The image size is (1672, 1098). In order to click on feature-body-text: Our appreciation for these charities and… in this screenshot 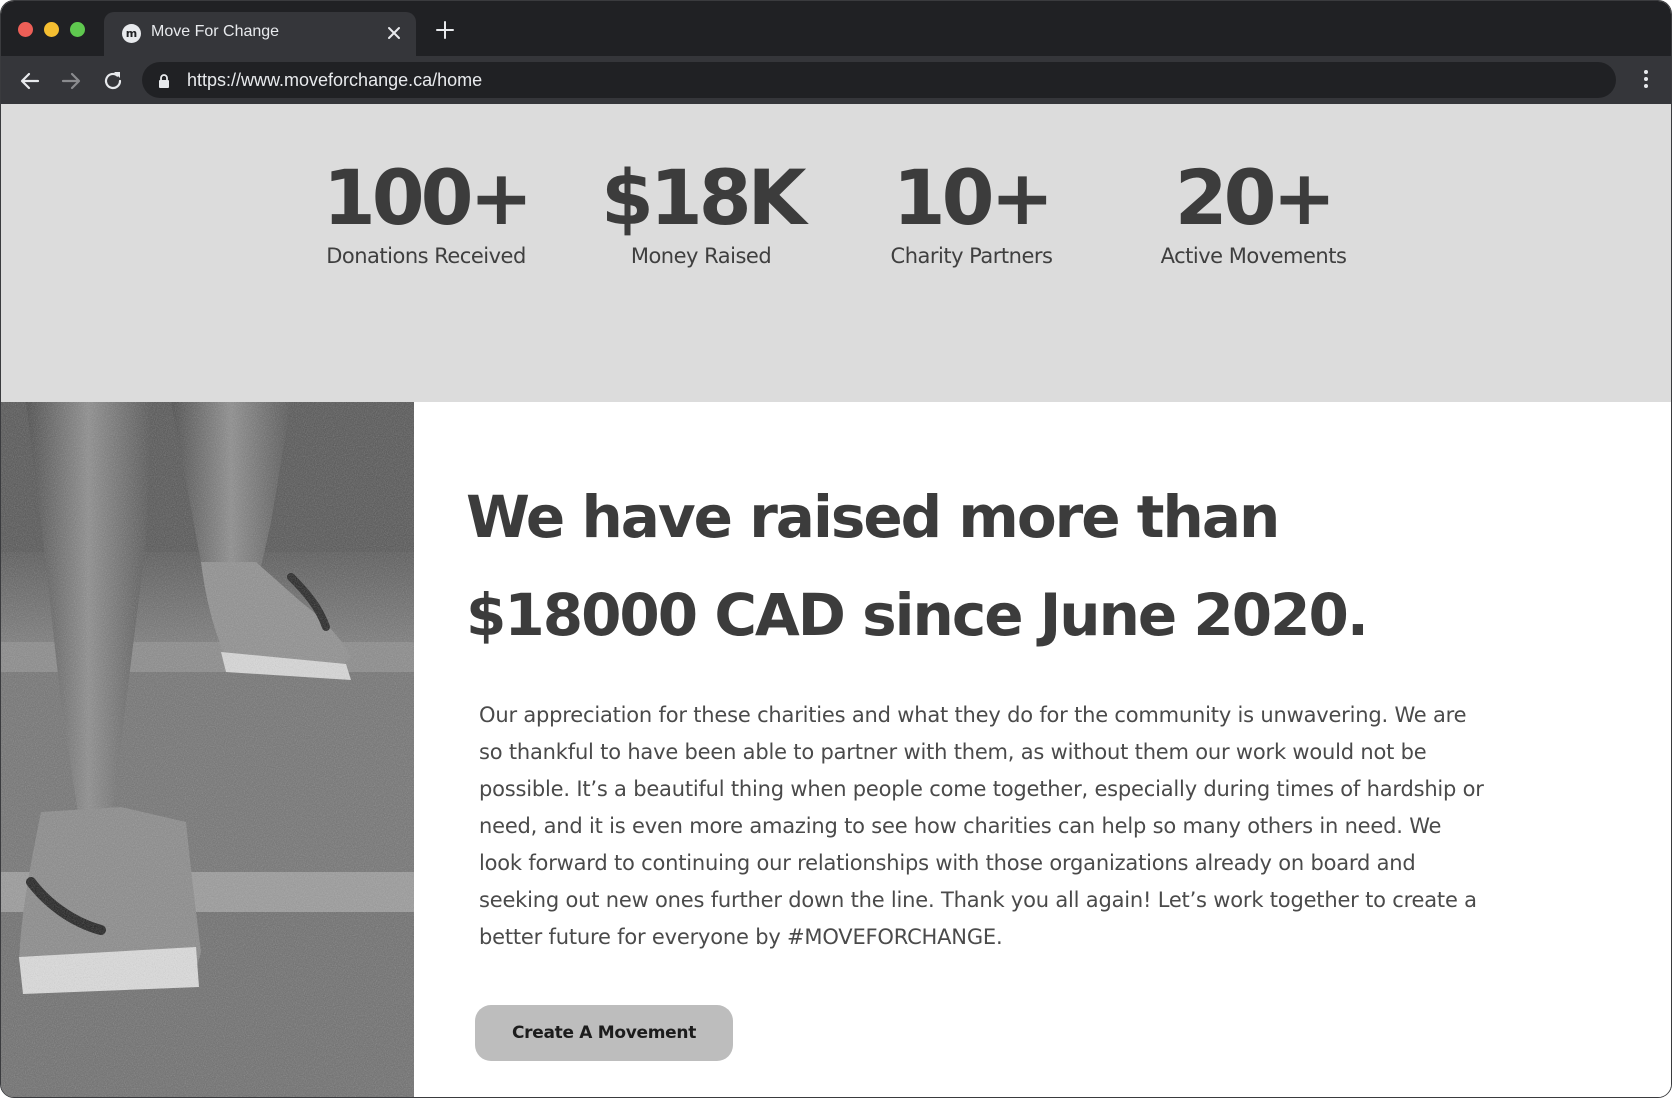, I will do `click(981, 826)`.